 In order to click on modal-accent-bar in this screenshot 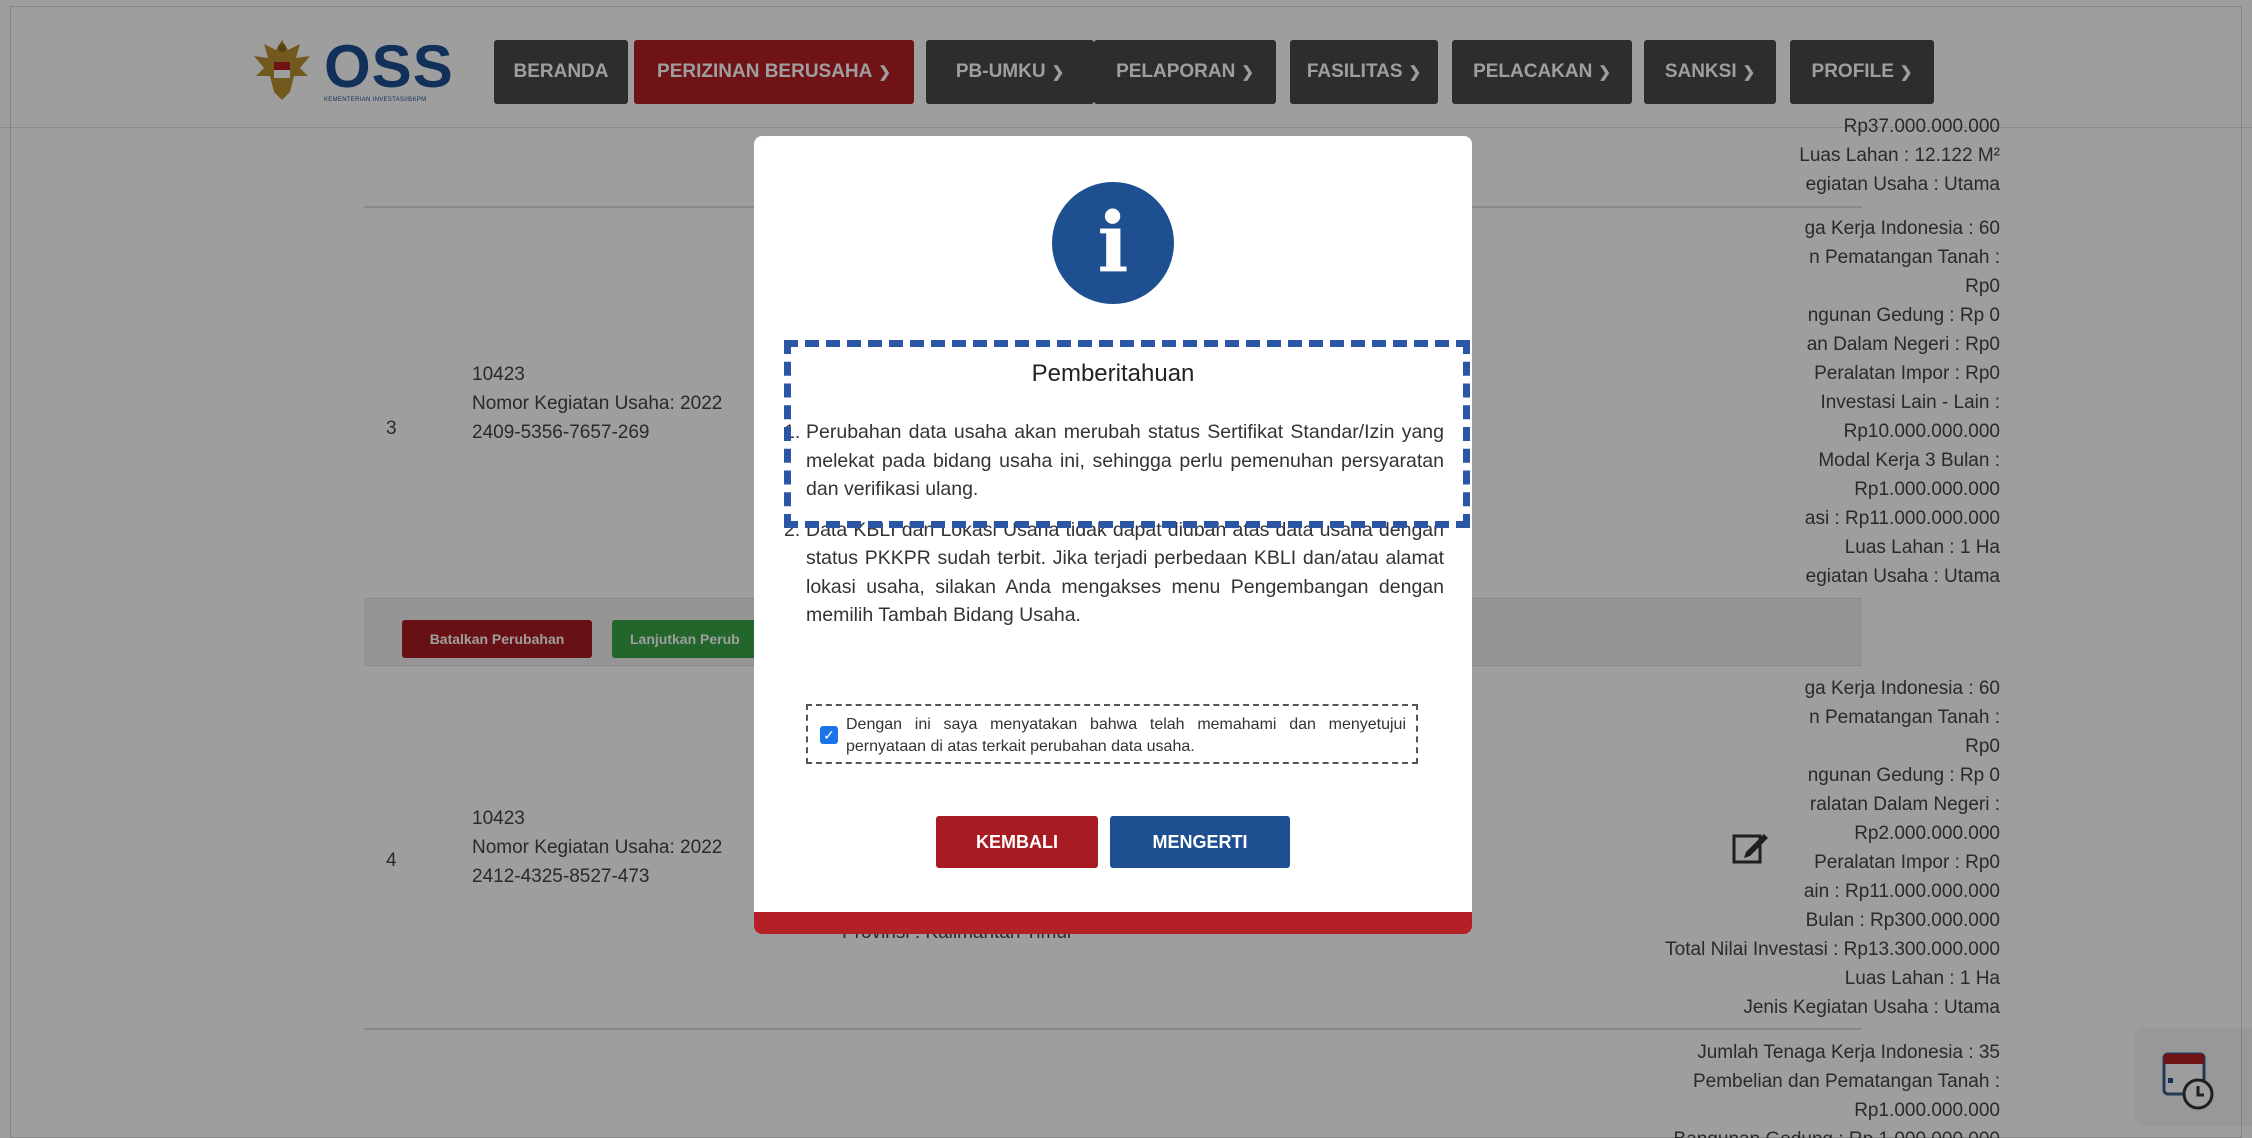, I will do `click(1113, 923)`.